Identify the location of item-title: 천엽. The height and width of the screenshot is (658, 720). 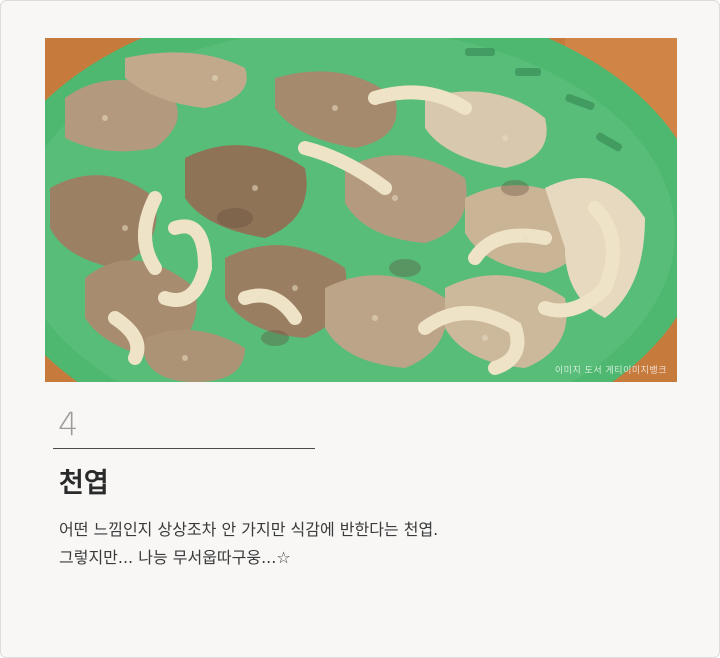
(84, 483).